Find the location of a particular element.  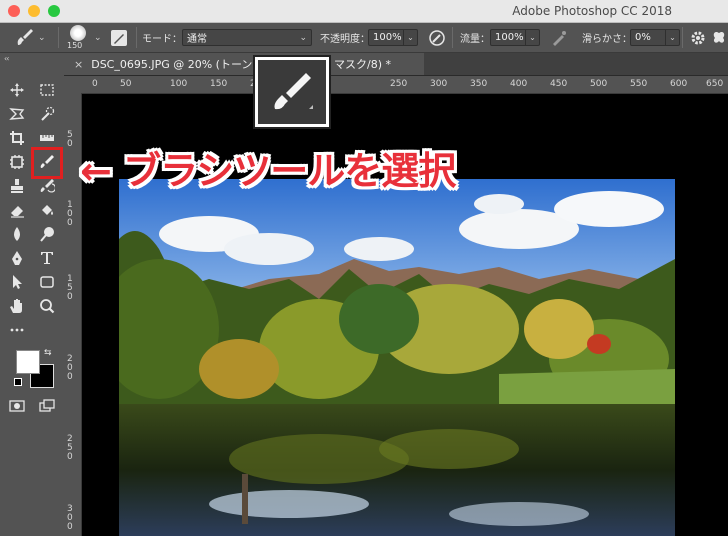

marquee-tool is located at coordinates (47, 90).